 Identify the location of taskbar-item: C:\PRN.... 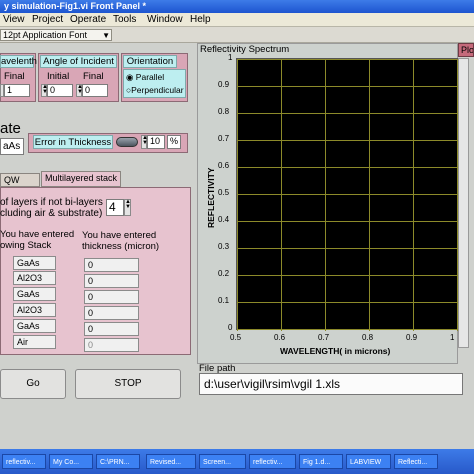
(118, 461).